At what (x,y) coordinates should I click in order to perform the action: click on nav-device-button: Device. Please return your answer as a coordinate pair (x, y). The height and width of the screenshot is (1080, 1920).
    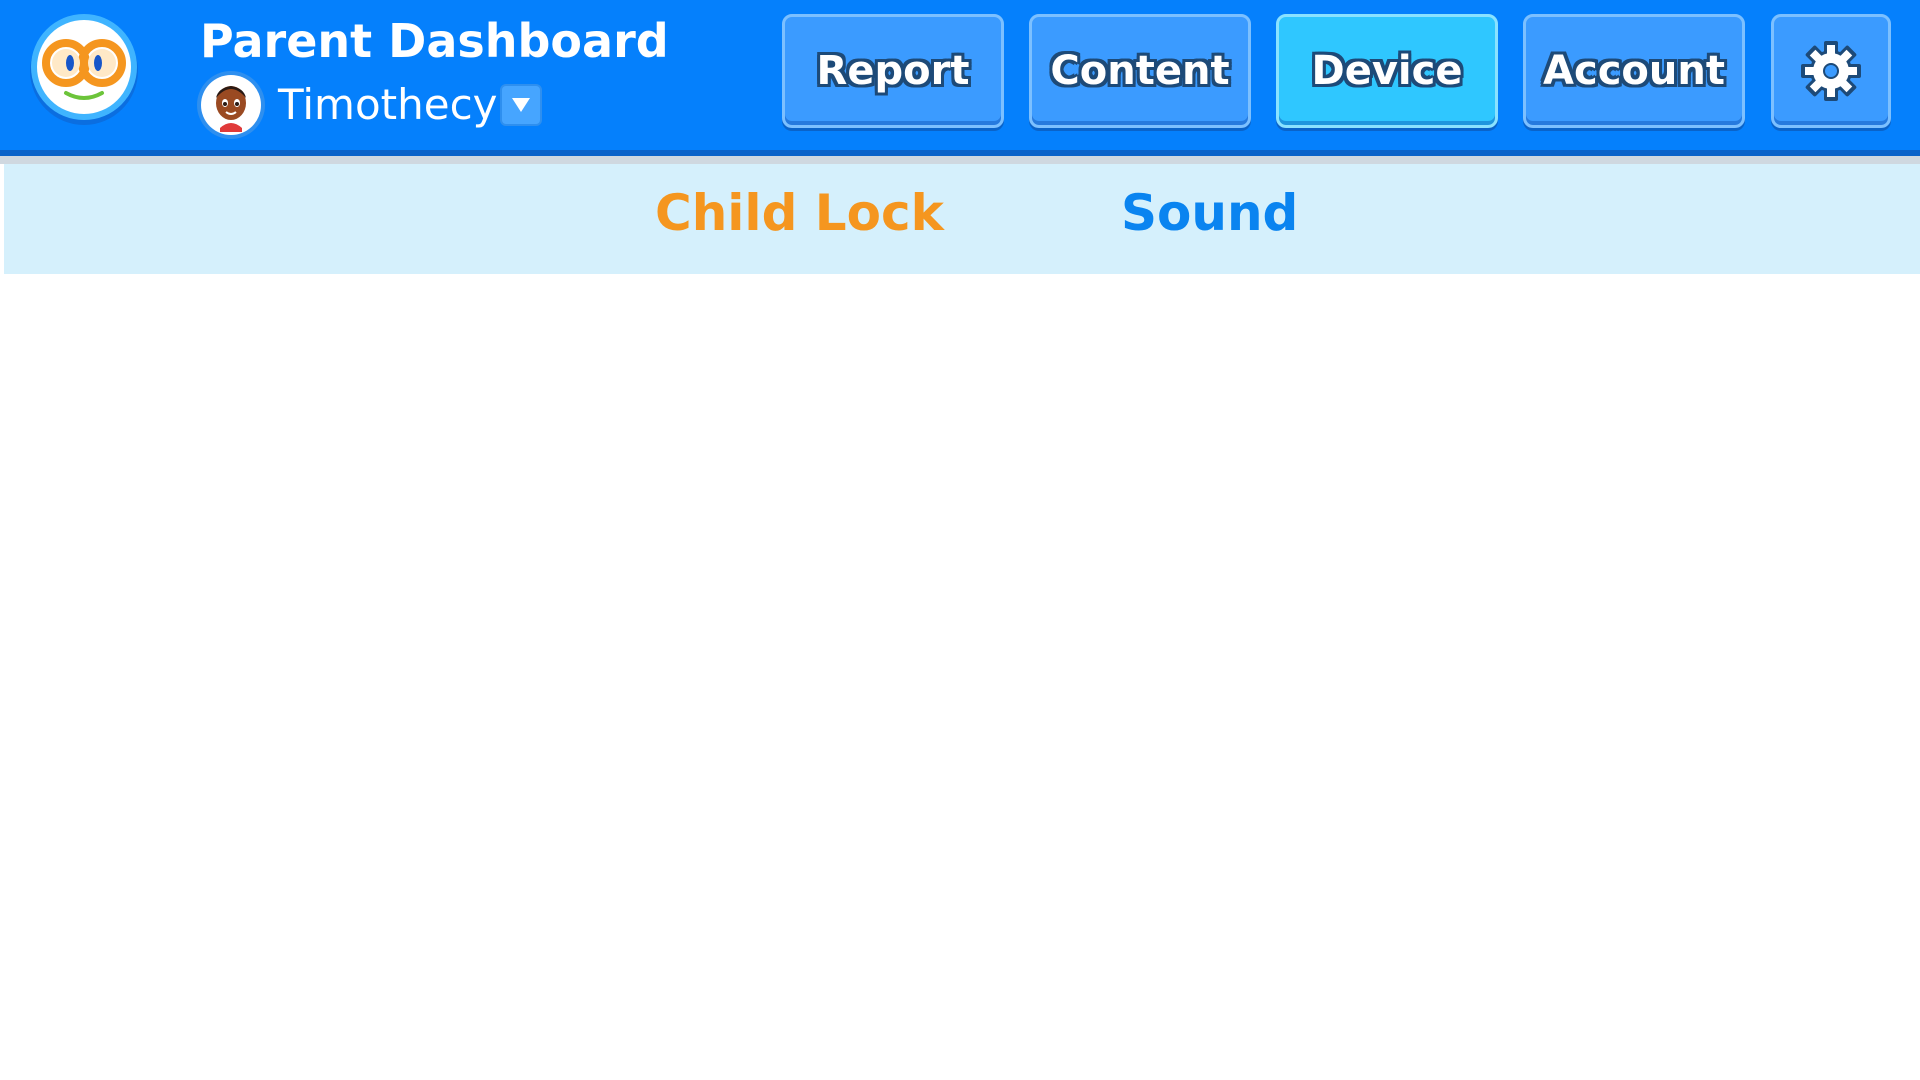
    Looking at the image, I should click on (1387, 71).